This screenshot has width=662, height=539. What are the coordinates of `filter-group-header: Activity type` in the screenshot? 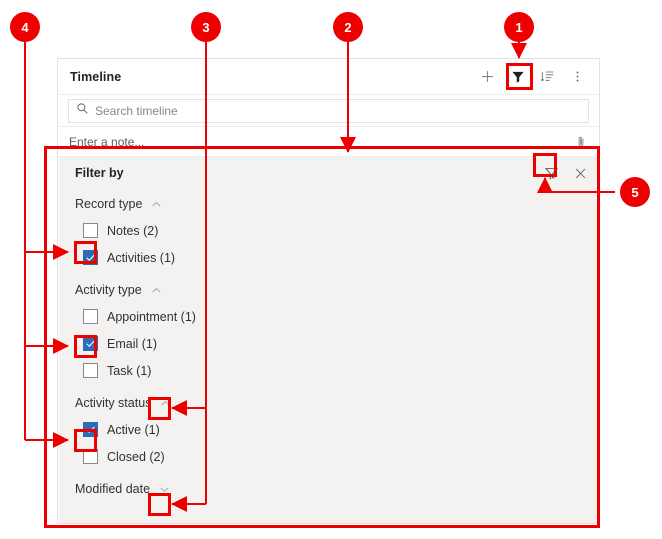 It's located at (337, 290).